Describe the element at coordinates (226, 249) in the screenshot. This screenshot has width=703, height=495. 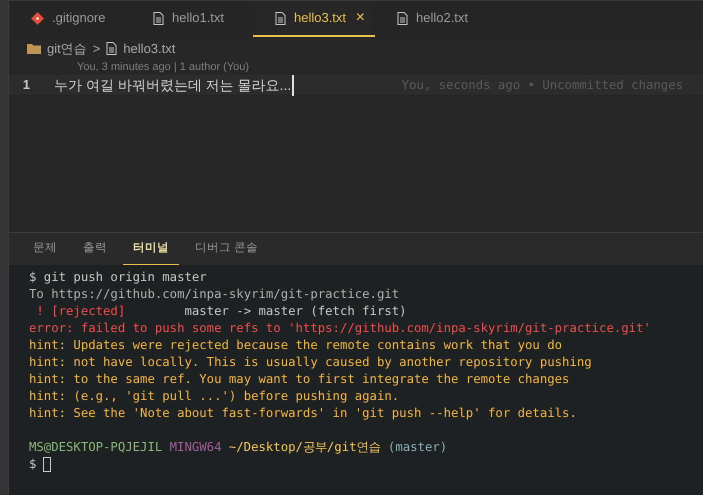
I see `panel-tab: 디버그 콘솔` at that location.